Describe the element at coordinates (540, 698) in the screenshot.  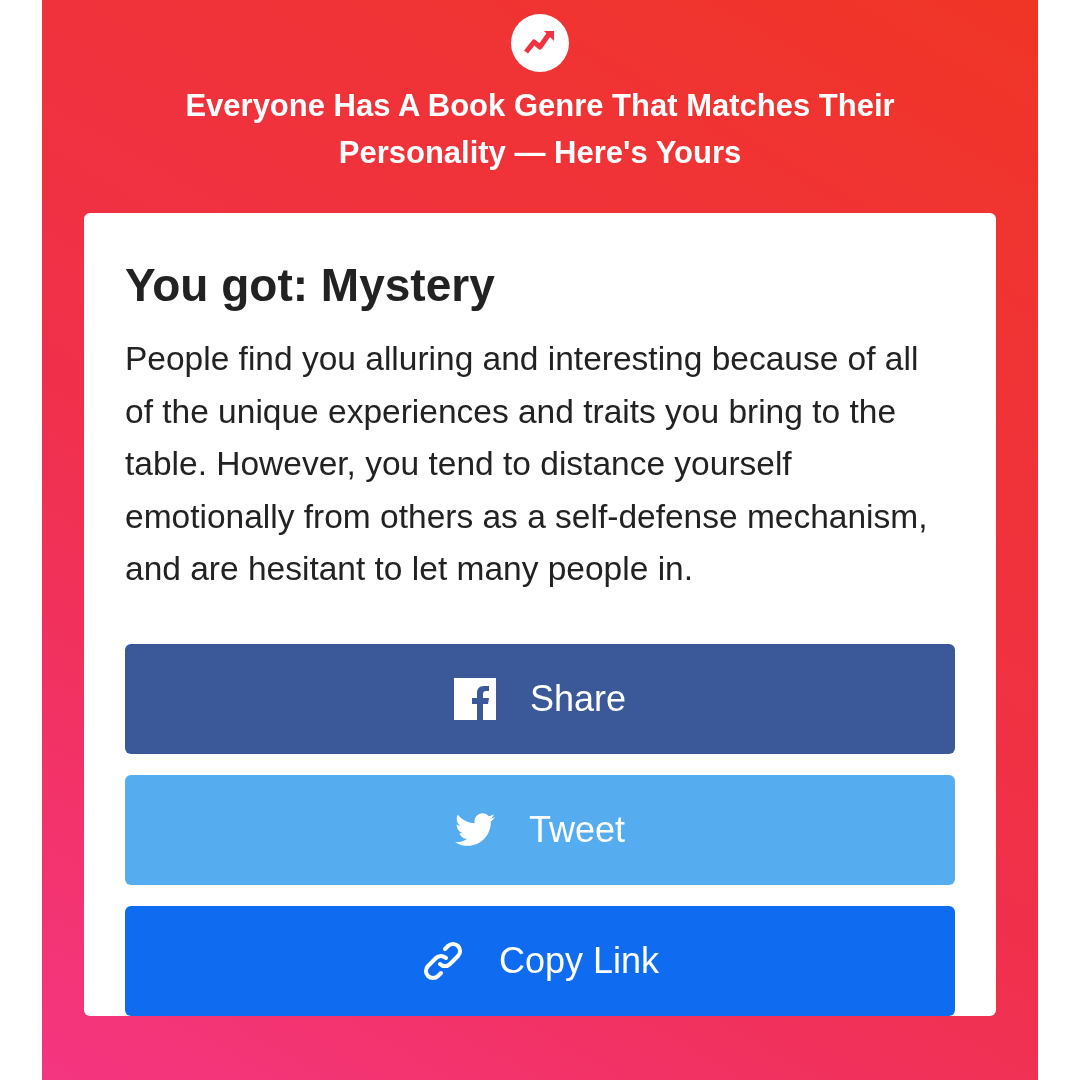
I see `facebook-share-button: Share` at that location.